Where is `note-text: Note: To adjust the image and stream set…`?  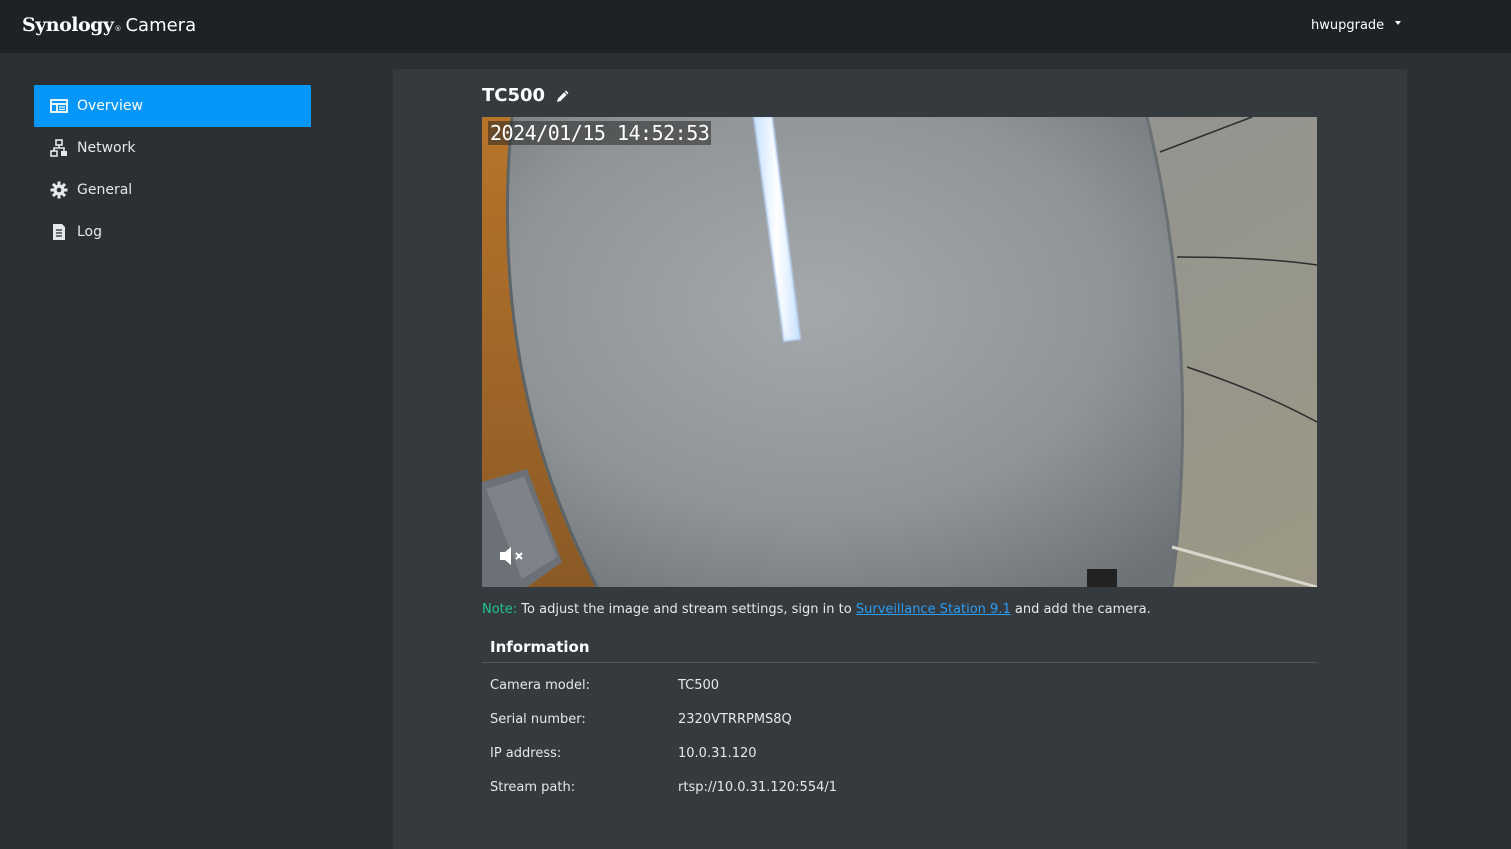
note-text: Note: To adjust the image and stream set… is located at coordinates (816, 609).